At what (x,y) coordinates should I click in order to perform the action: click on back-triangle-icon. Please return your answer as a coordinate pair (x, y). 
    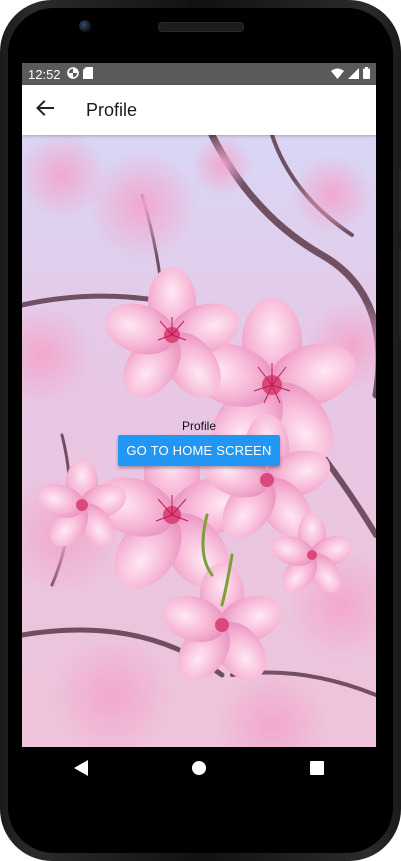
    Looking at the image, I should click on (81, 770).